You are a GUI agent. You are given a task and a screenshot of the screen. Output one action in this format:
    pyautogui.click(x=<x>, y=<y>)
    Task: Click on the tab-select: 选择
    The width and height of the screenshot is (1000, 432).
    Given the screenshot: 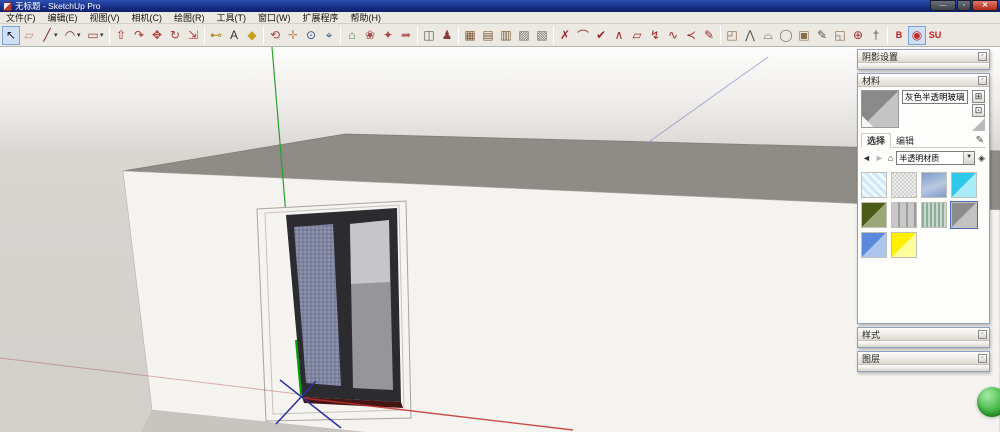 What is the action you would take?
    pyautogui.click(x=876, y=140)
    